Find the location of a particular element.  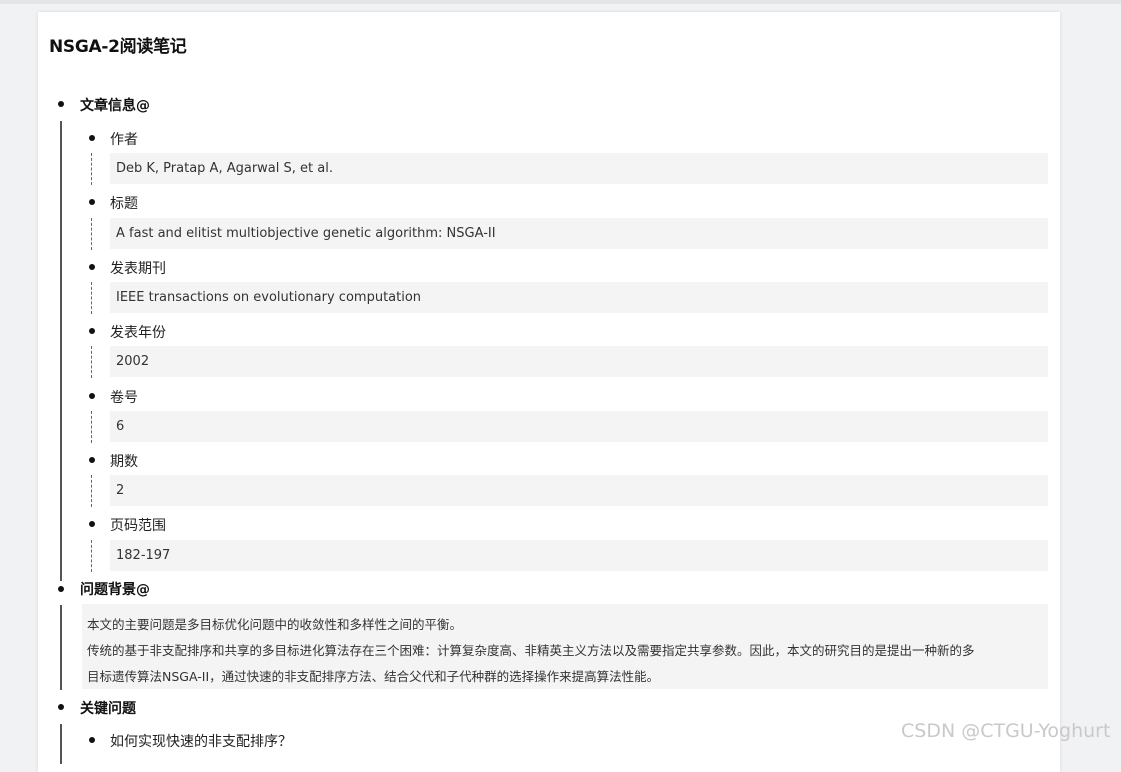

bullet-key-questions is located at coordinates (61, 707).